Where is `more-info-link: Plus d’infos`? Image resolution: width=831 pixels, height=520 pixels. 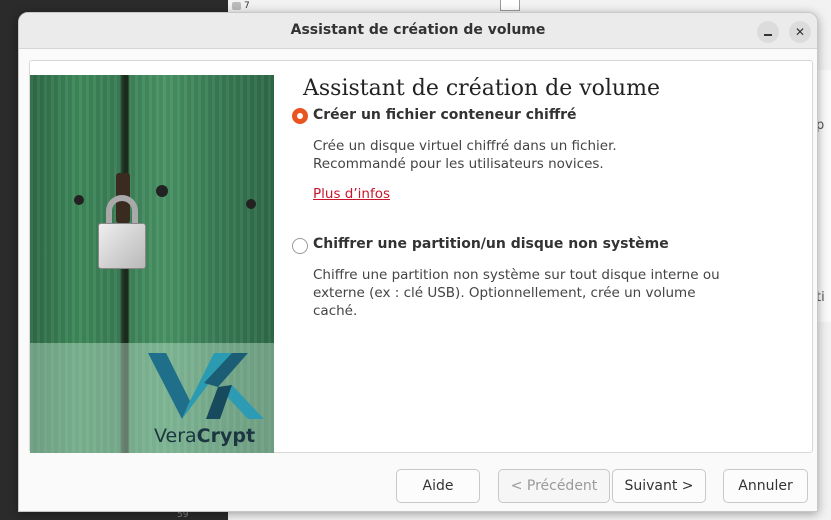 more-info-link: Plus d’infos is located at coordinates (351, 194).